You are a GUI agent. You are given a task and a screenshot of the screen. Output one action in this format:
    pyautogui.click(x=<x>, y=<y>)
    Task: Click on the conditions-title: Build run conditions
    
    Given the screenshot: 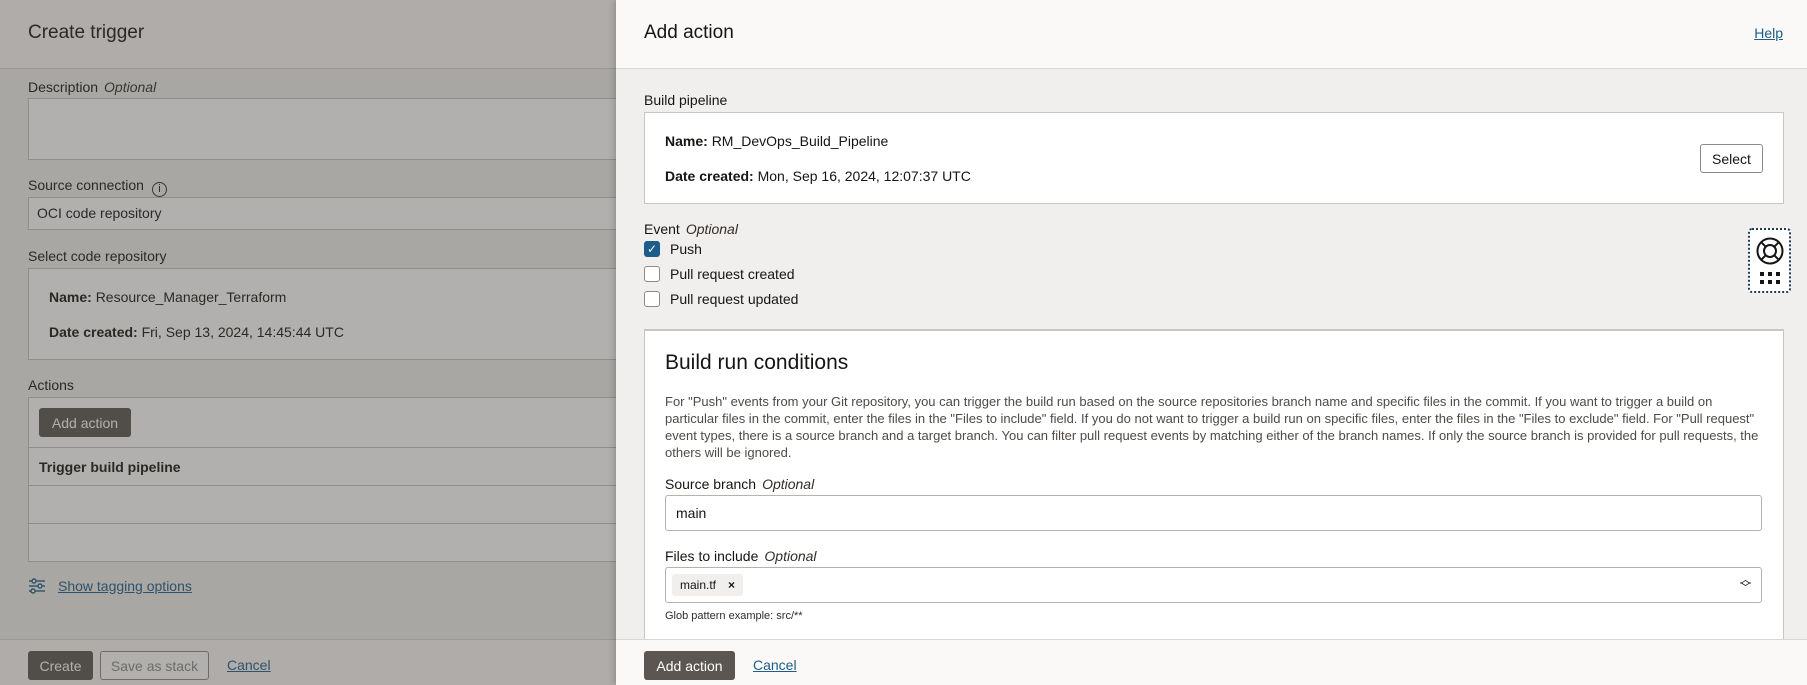 What is the action you would take?
    pyautogui.click(x=757, y=362)
    